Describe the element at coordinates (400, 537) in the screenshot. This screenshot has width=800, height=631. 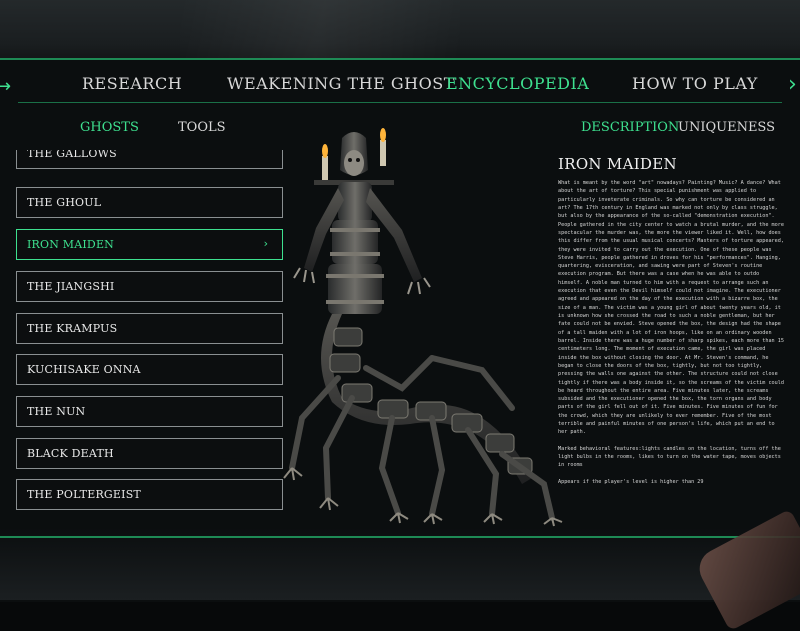
I see `bottom-divider` at that location.